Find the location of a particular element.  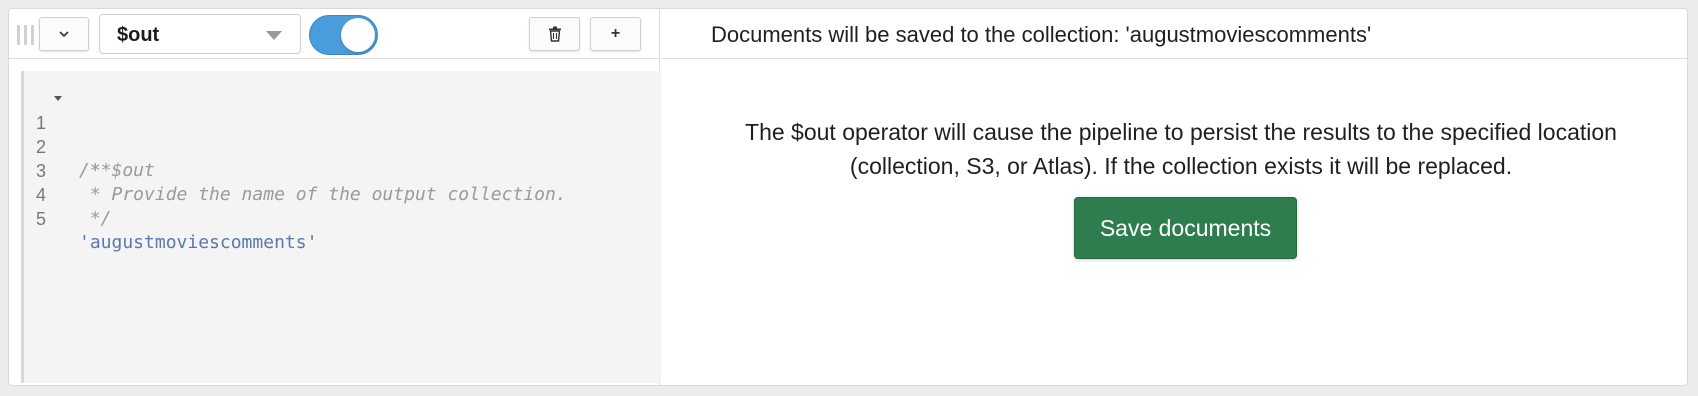

trash-icon is located at coordinates (554, 34).